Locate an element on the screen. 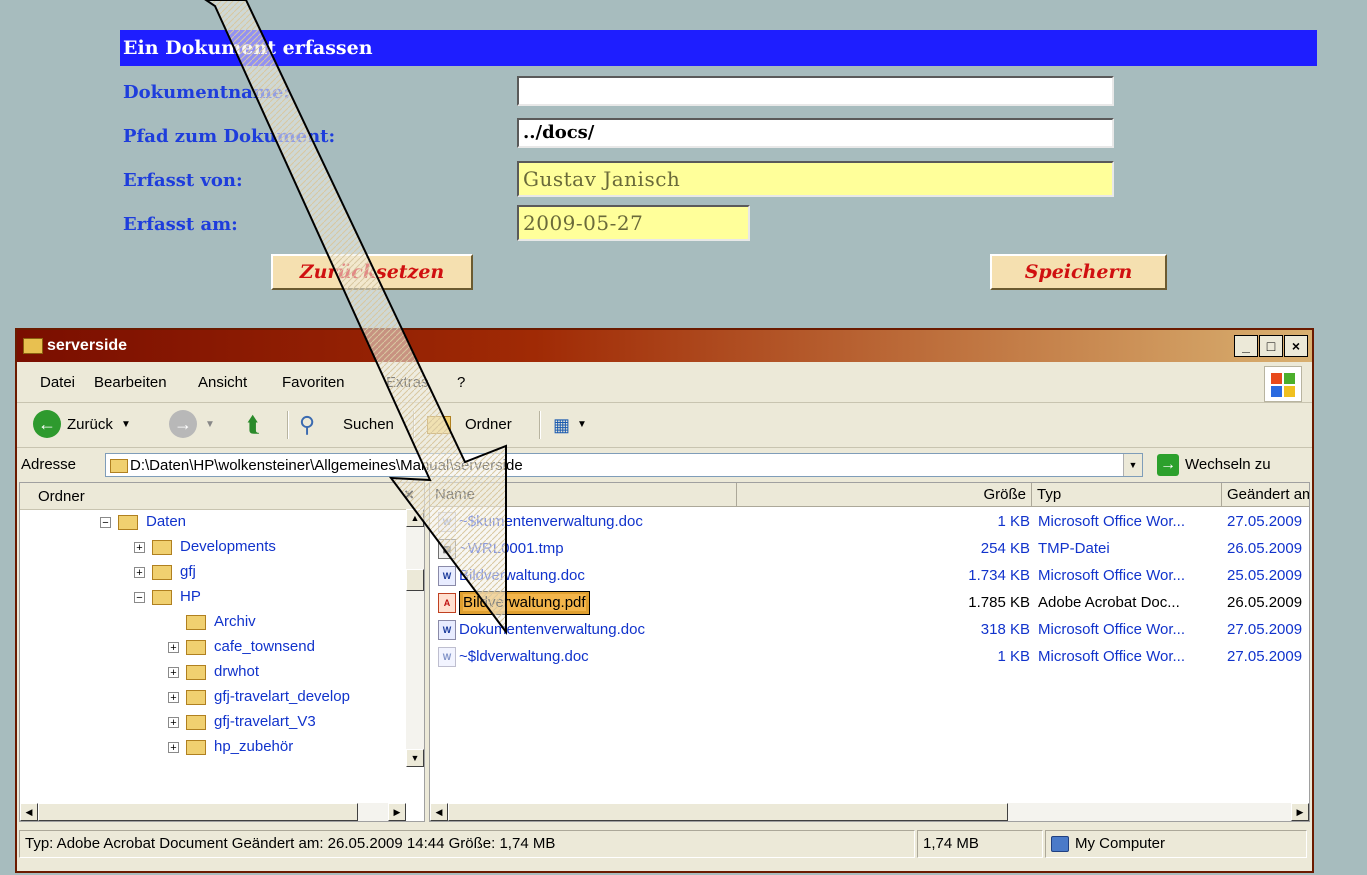  file-size: 318 KB is located at coordinates (1005, 629).